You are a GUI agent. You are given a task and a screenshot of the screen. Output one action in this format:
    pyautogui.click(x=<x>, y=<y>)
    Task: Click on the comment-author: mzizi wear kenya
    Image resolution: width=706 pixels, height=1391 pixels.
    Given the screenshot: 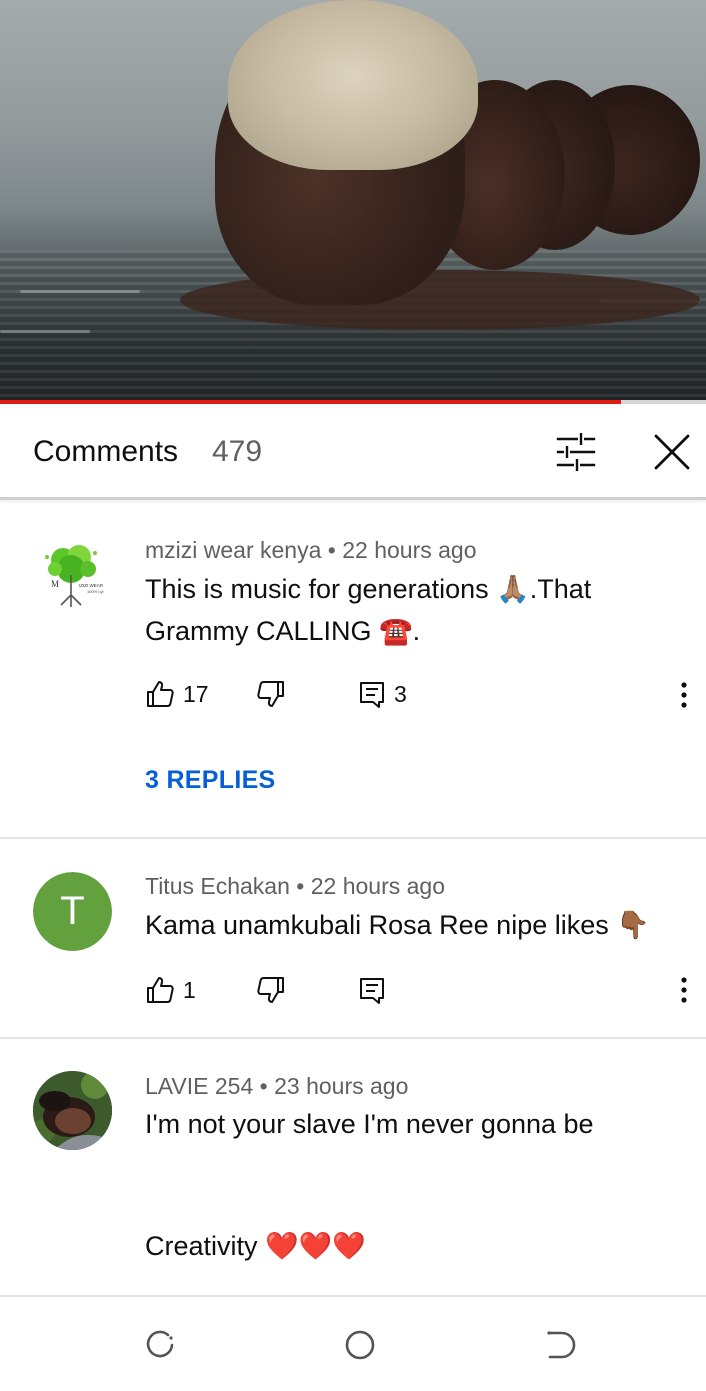 What is the action you would take?
    pyautogui.click(x=233, y=550)
    